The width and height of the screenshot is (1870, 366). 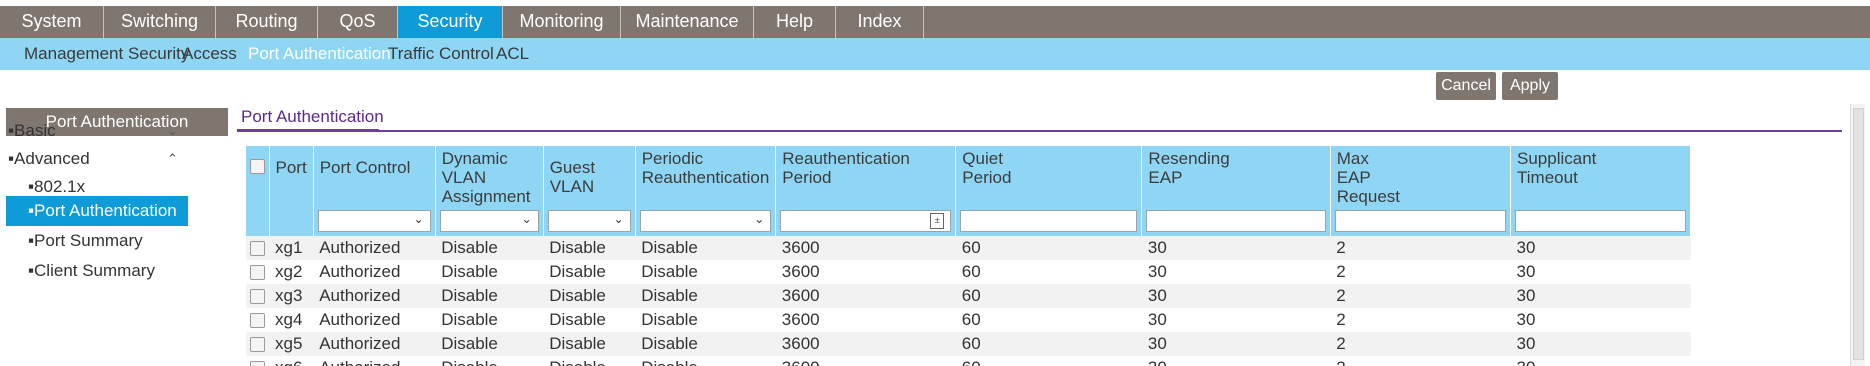 What do you see at coordinates (291, 320) in the screenshot?
I see `table-cell: xg4` at bounding box center [291, 320].